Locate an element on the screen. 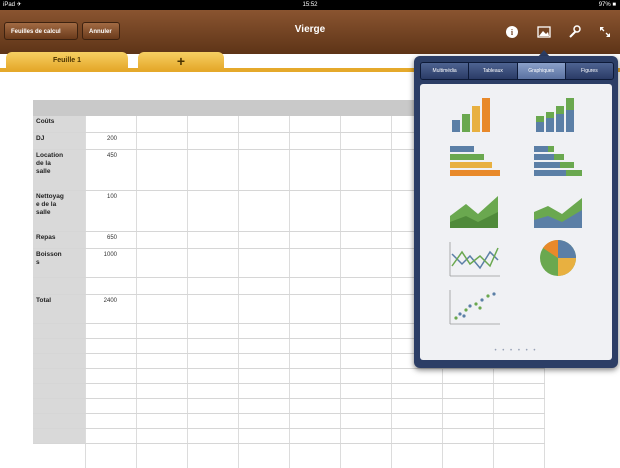 This screenshot has width=620, height=468. toolbar: Feuilles de calcul Annuler Vierge i is located at coordinates (310, 32).